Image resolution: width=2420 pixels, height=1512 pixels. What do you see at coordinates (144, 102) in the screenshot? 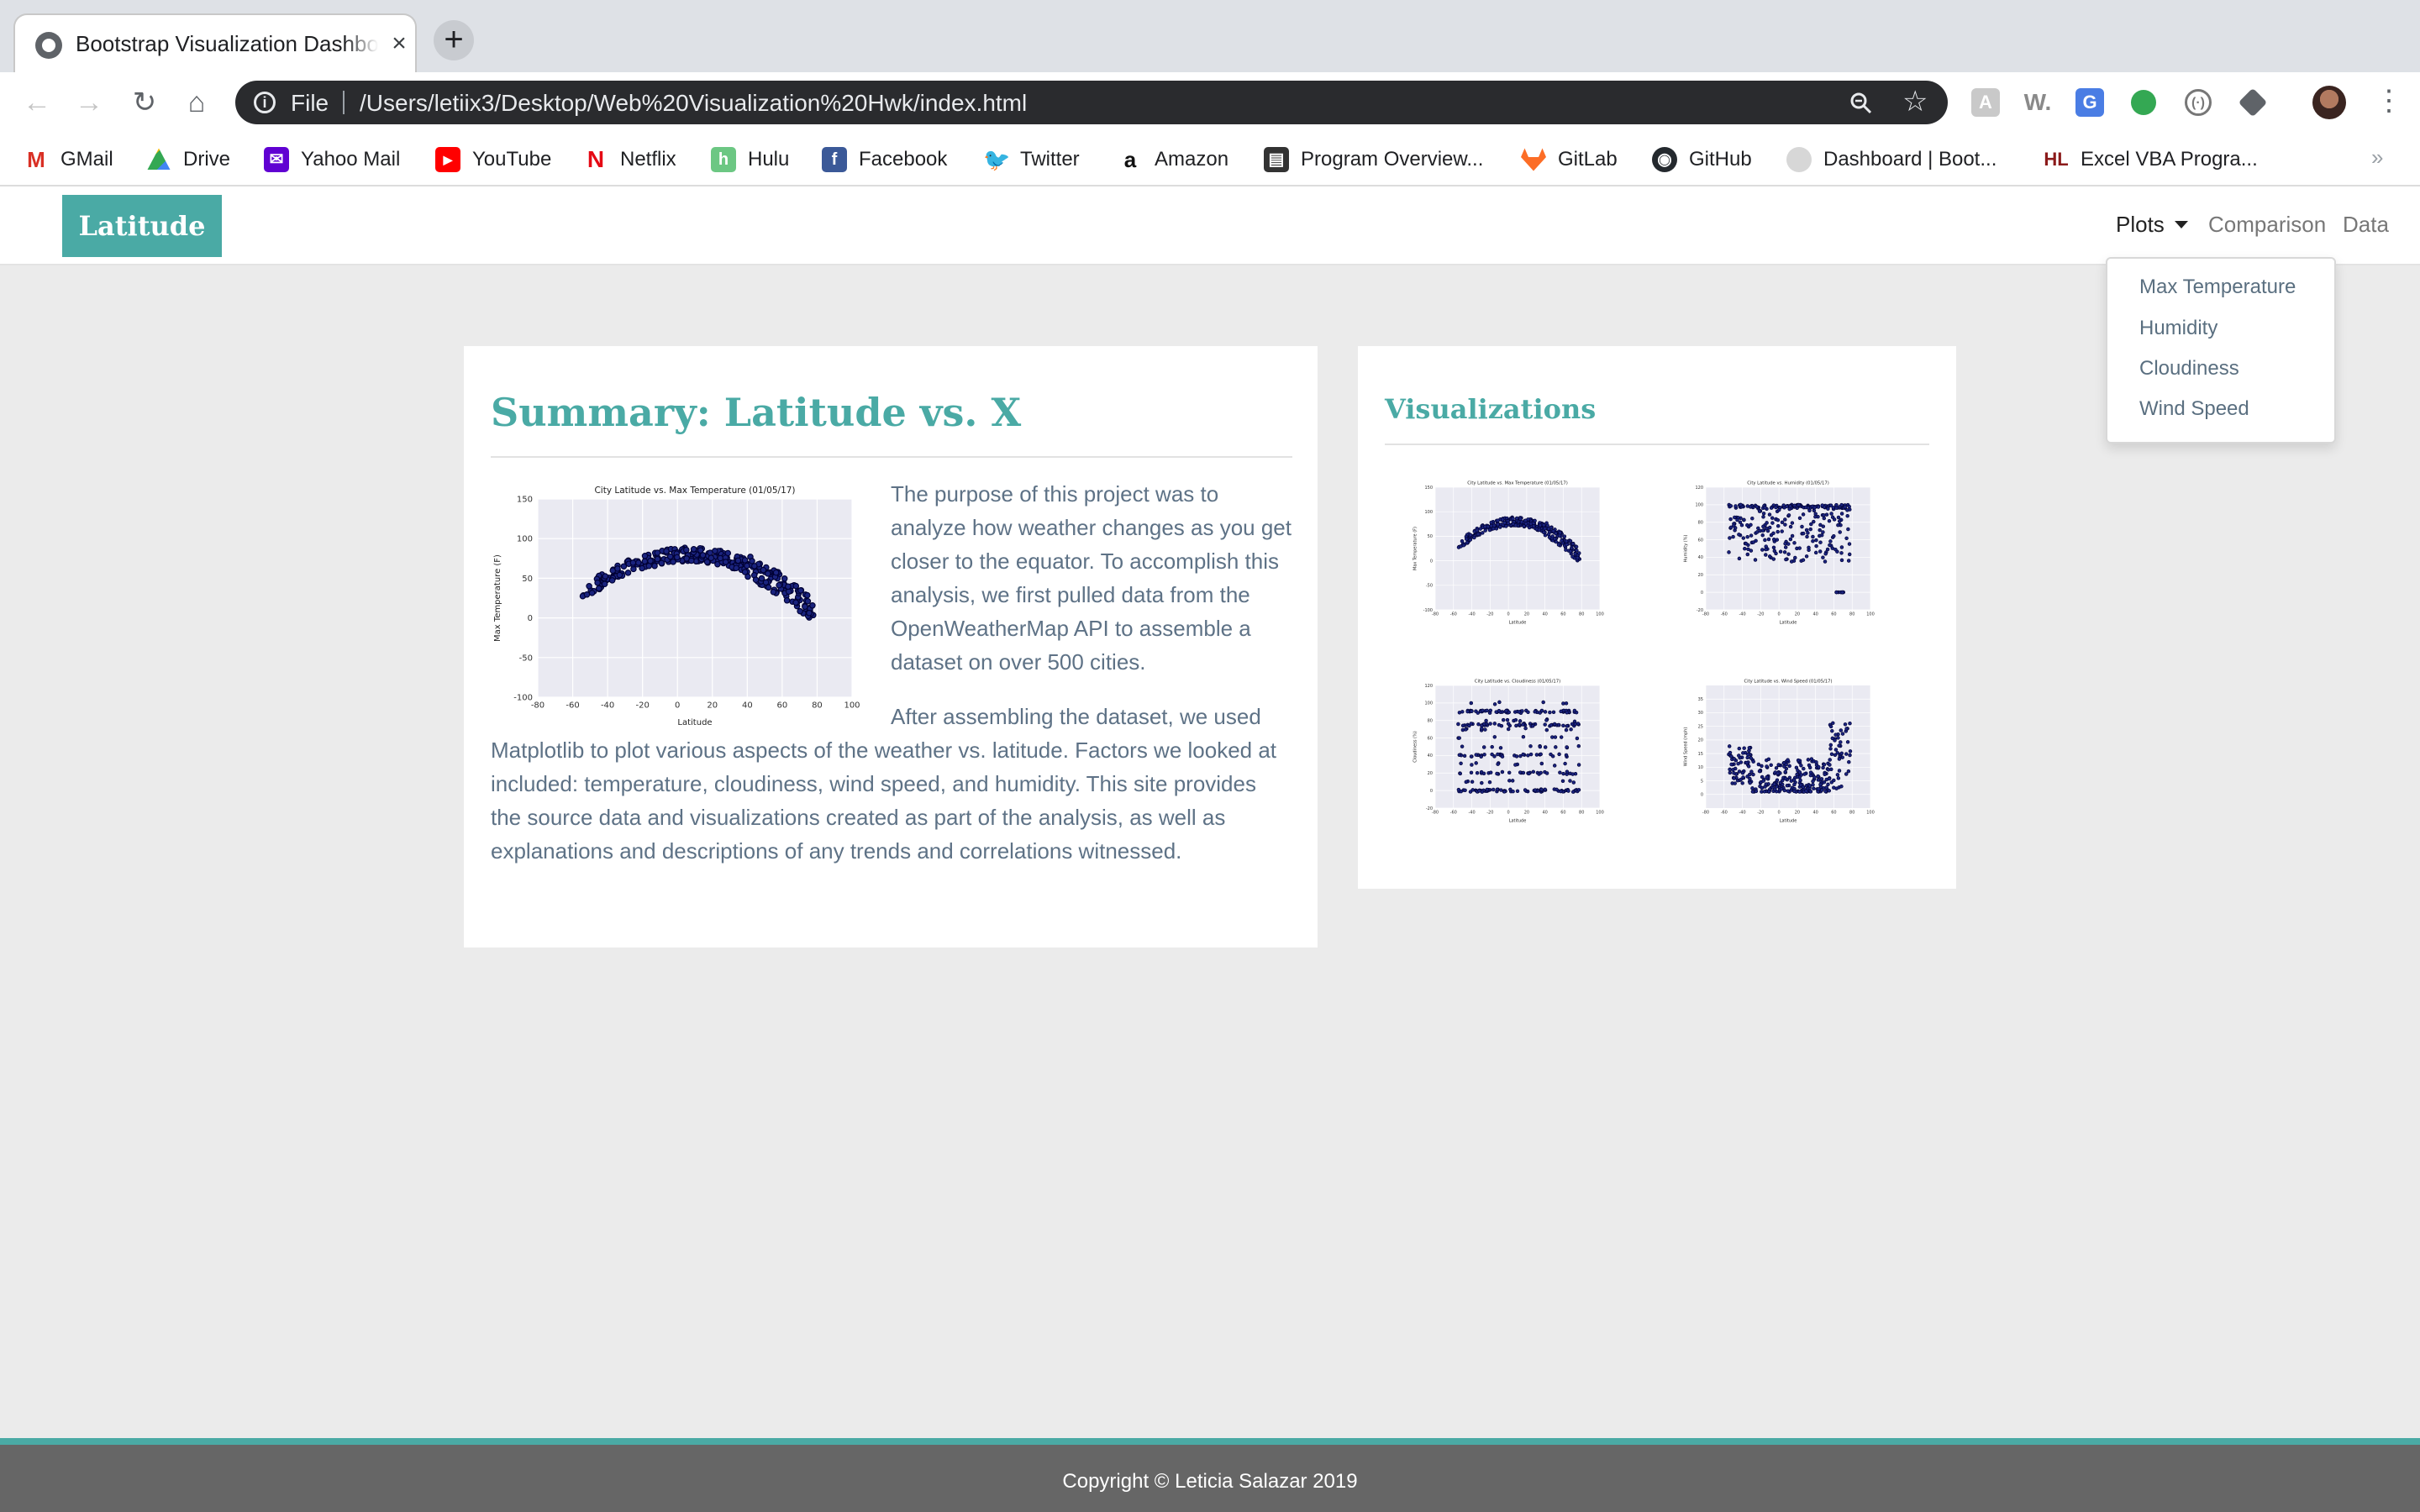
I see `reload-icon: ↻` at bounding box center [144, 102].